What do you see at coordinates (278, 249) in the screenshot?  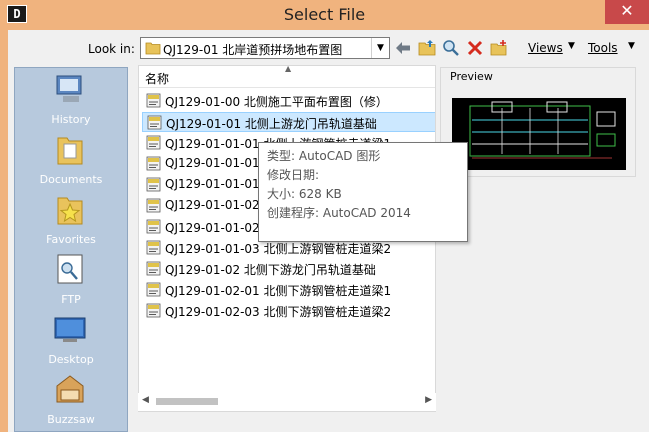 I see `file-name: QJ129-01-01-03 北侧上游钢管桩走道梁2` at bounding box center [278, 249].